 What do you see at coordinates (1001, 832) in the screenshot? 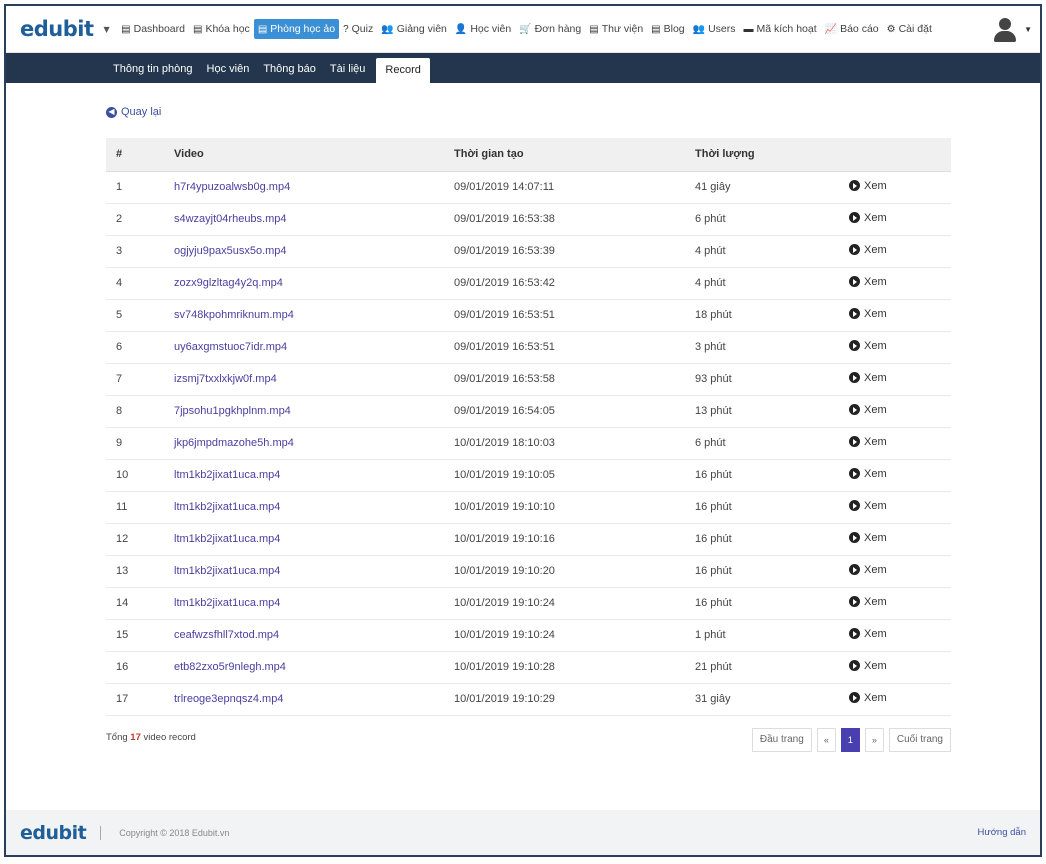
I see `help-link: Hướng dẫn` at bounding box center [1001, 832].